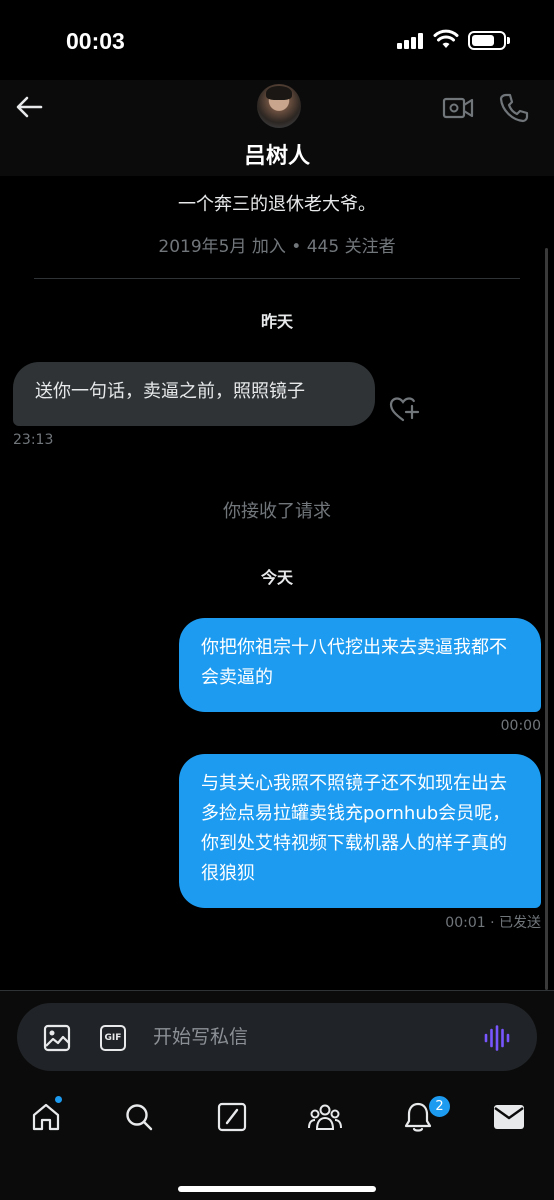 The image size is (554, 1200). I want to click on back-button, so click(29, 107).